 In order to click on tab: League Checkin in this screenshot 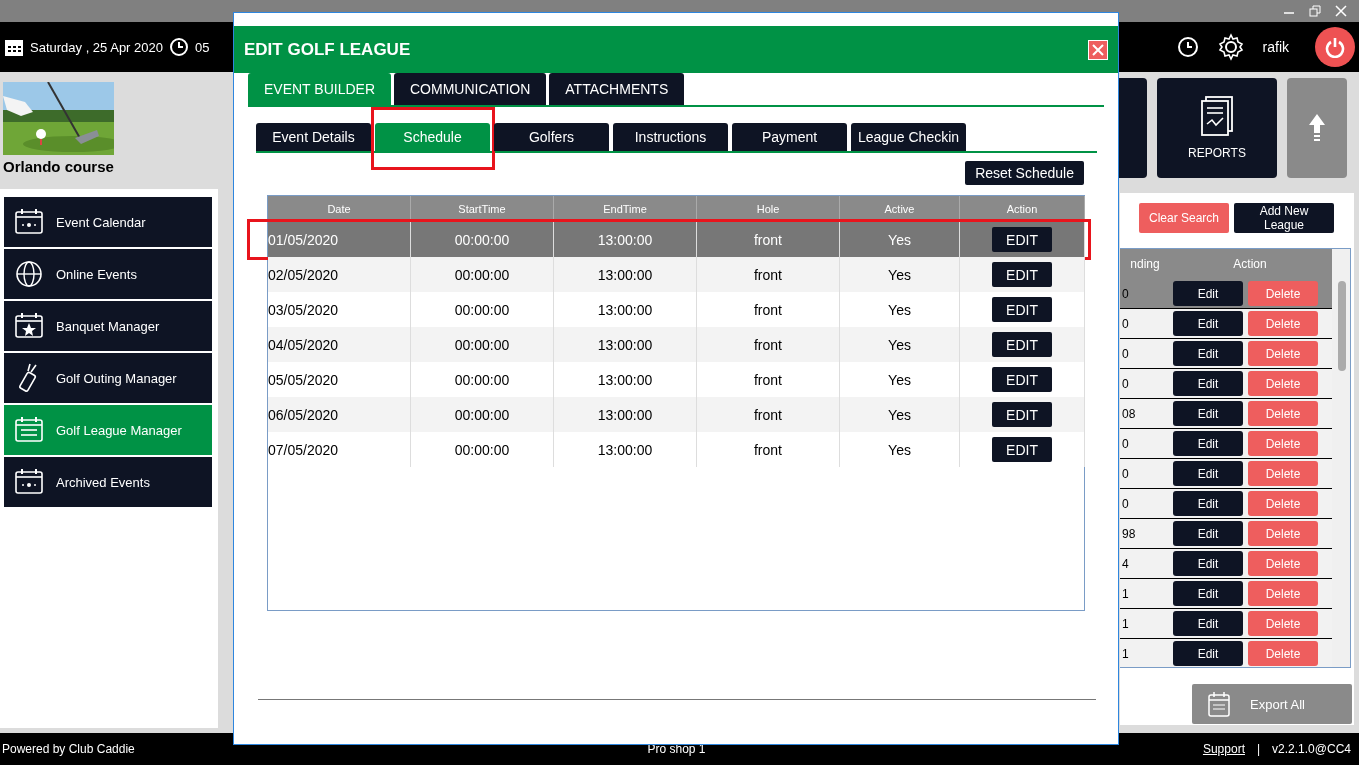, I will do `click(908, 137)`.